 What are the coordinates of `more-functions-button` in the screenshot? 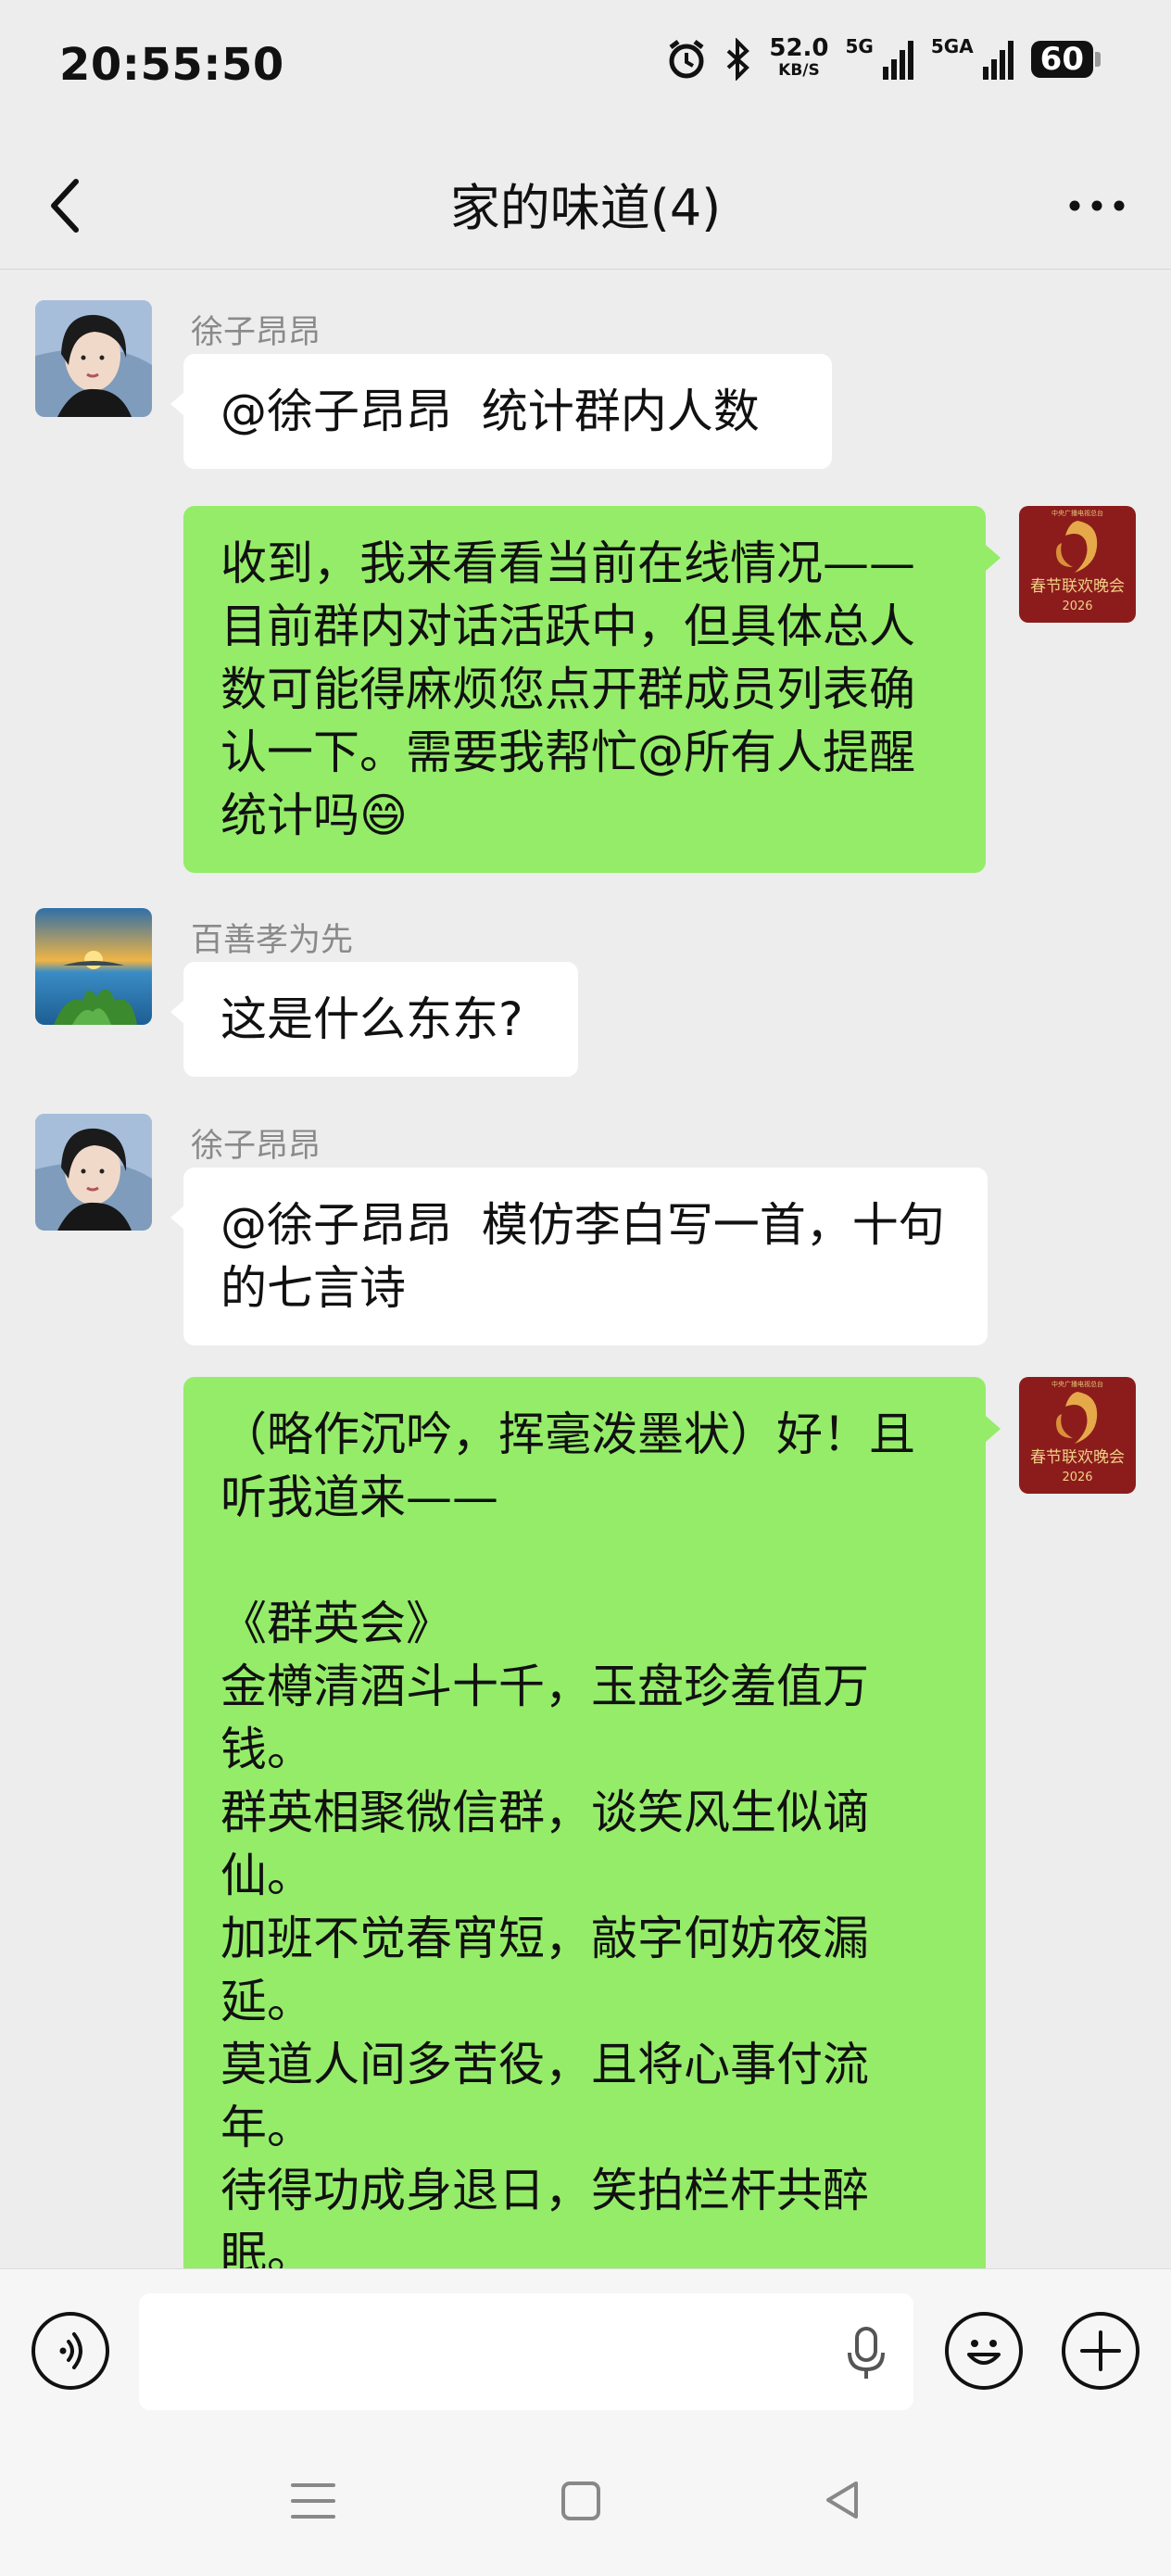 It's located at (1101, 2351).